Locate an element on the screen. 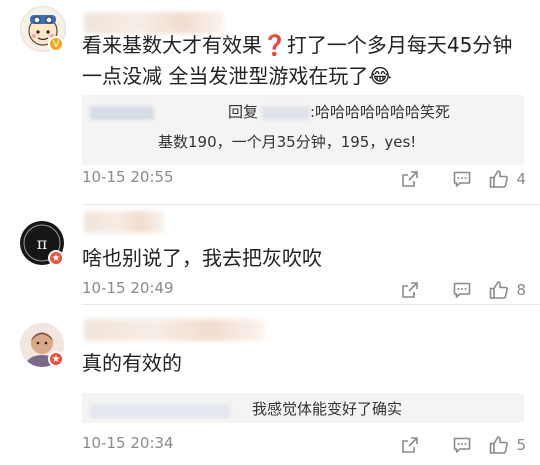 The height and width of the screenshot is (465, 540). reply-preview: 我感觉体能变好了确实 is located at coordinates (303, 408).